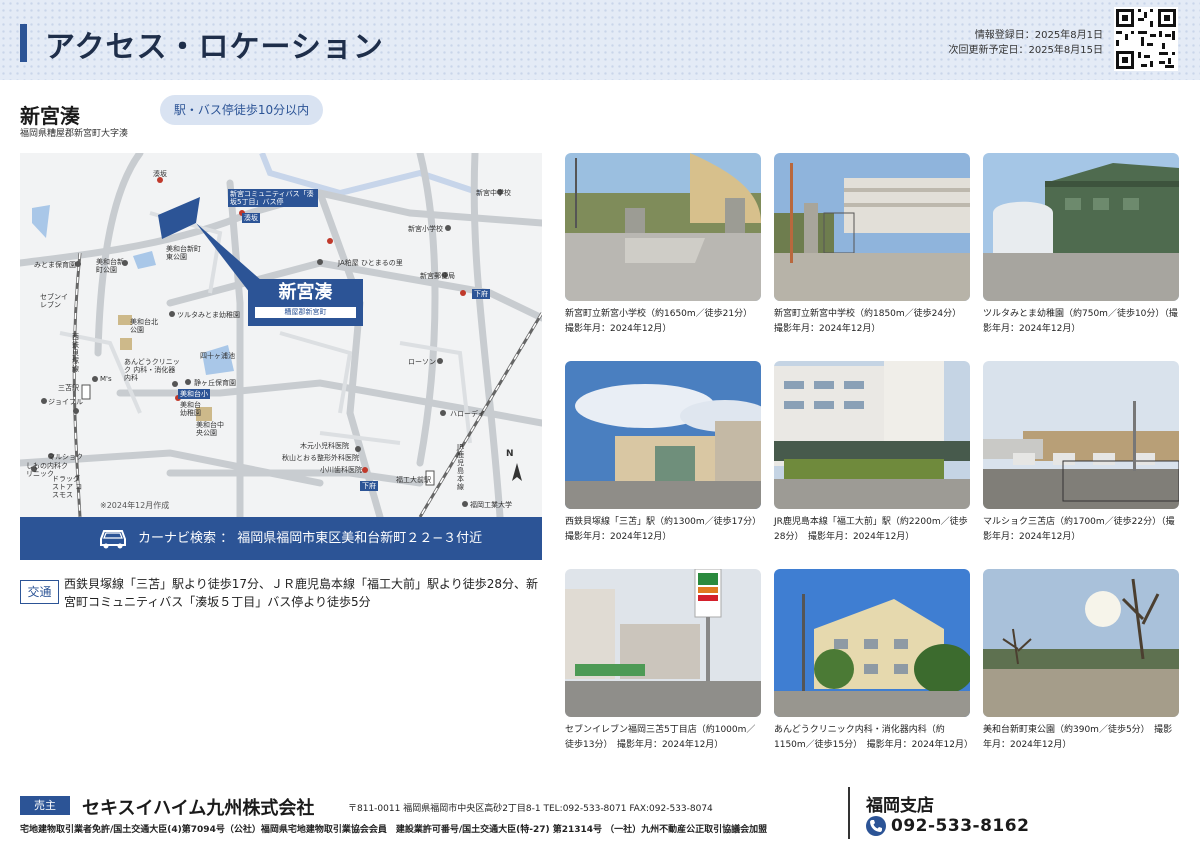  What do you see at coordinates (493, 193) in the screenshot?
I see `map-label-shingu-j: 新宮中学校` at bounding box center [493, 193].